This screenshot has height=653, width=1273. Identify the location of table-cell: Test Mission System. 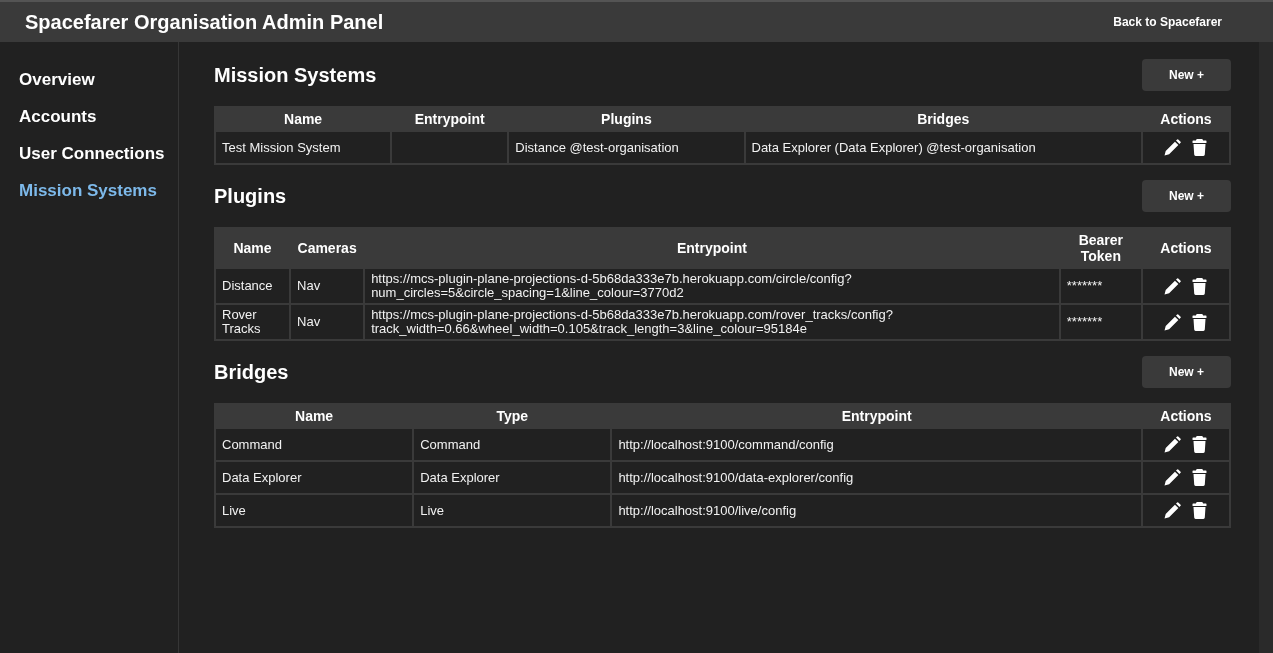
(303, 147).